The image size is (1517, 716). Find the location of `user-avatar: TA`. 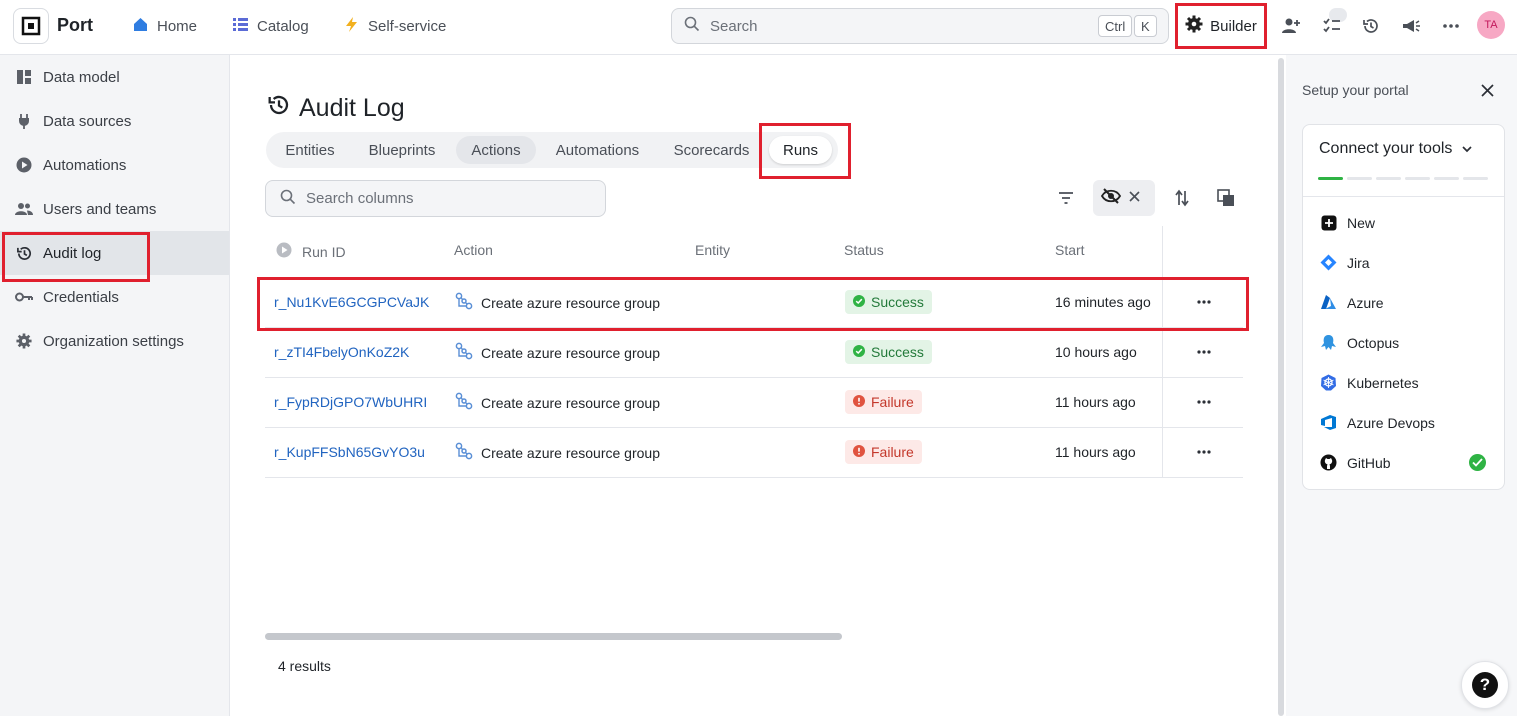

user-avatar: TA is located at coordinates (1491, 25).